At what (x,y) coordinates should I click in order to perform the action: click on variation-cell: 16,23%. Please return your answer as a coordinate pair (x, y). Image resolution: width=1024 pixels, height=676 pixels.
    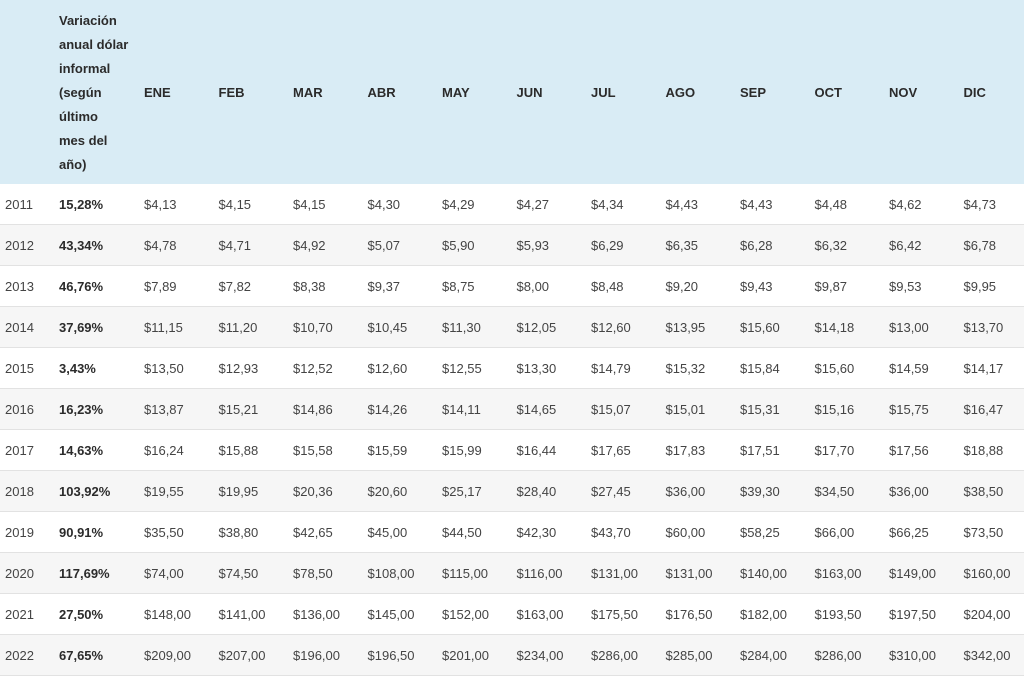
    Looking at the image, I should click on (101, 409).